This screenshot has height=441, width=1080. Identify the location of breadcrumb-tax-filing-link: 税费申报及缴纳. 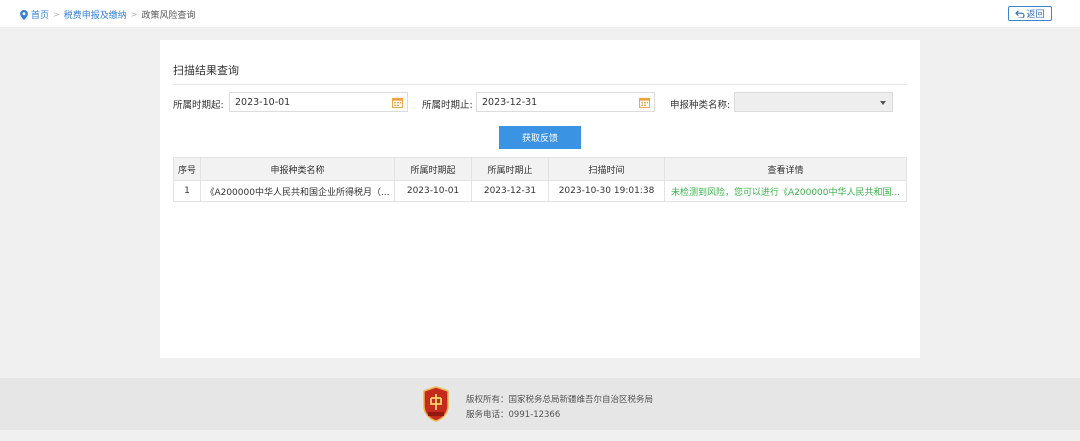
(95, 14).